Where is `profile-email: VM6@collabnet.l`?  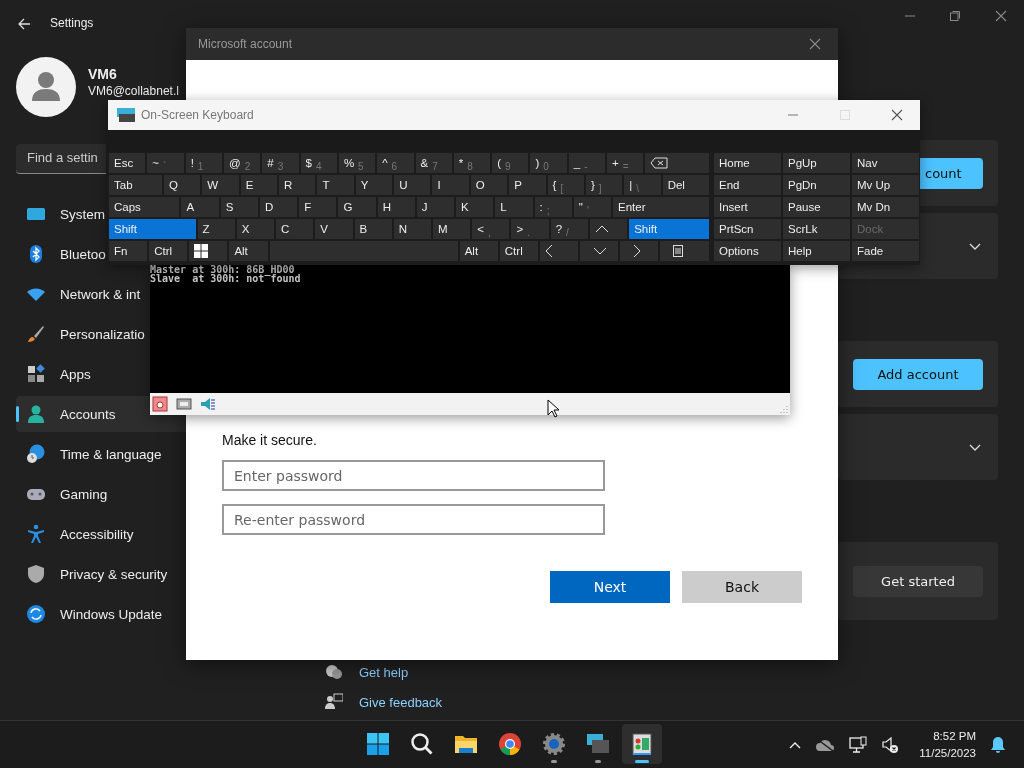
profile-email: VM6@collabnet.l is located at coordinates (133, 91).